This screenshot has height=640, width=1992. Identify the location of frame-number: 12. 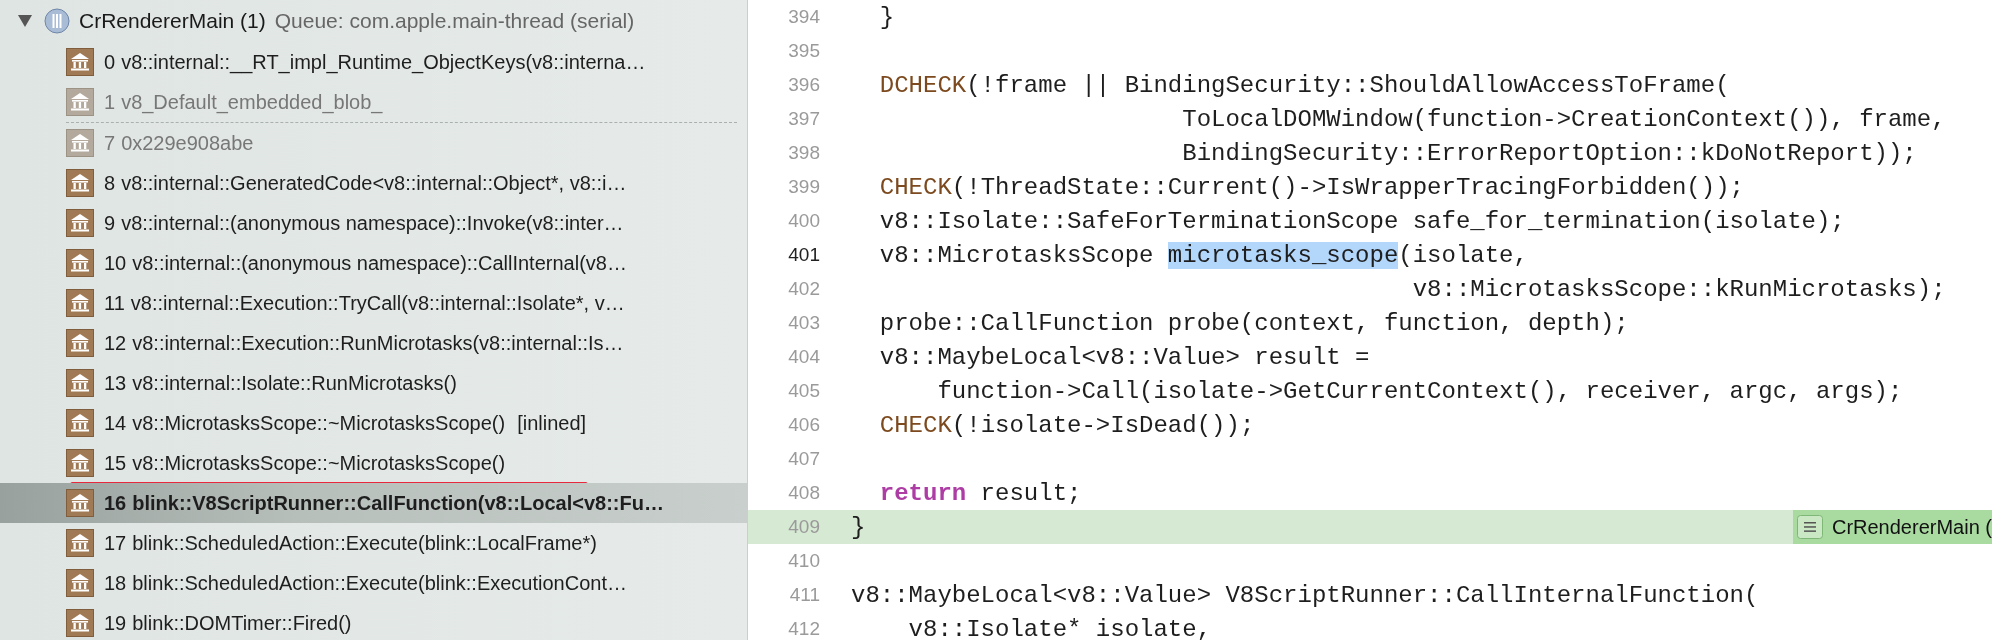
(115, 343).